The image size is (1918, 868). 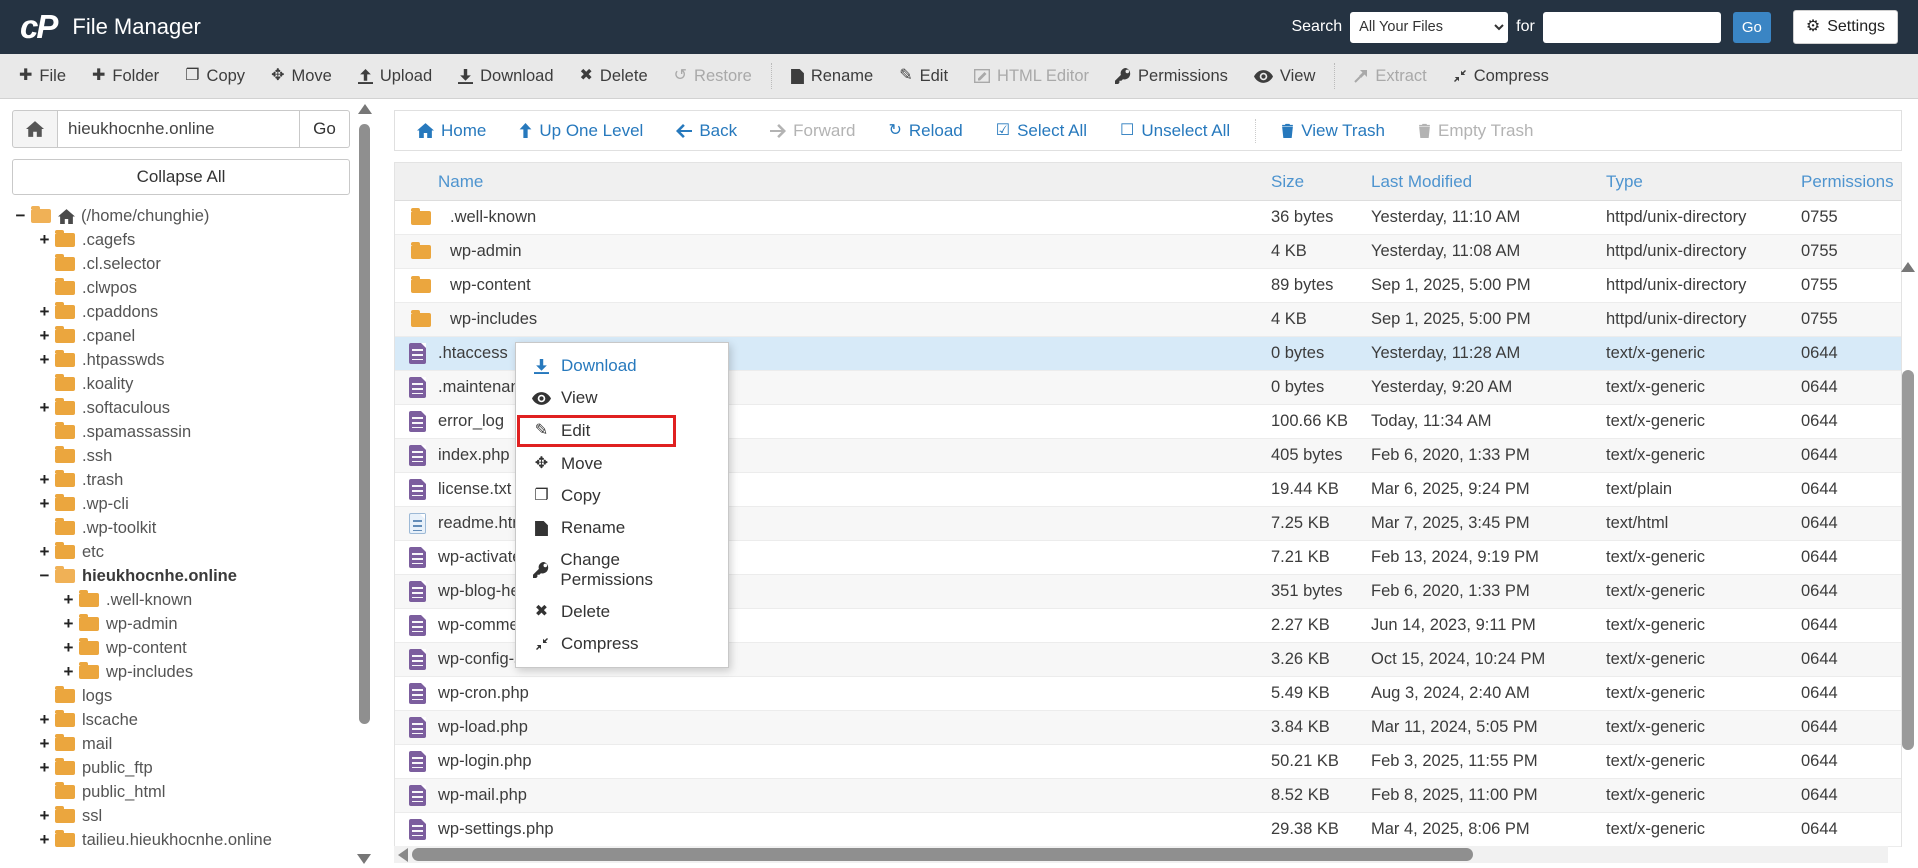 I want to click on column-header-name: Name, so click(x=833, y=182).